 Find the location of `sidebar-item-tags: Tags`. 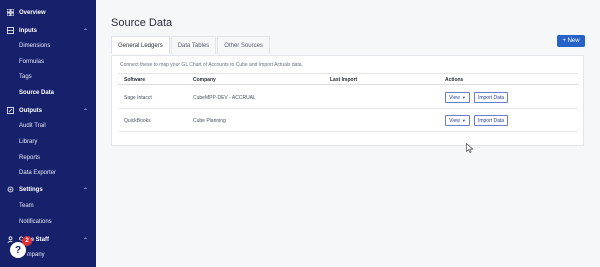

sidebar-item-tags: Tags is located at coordinates (25, 77).